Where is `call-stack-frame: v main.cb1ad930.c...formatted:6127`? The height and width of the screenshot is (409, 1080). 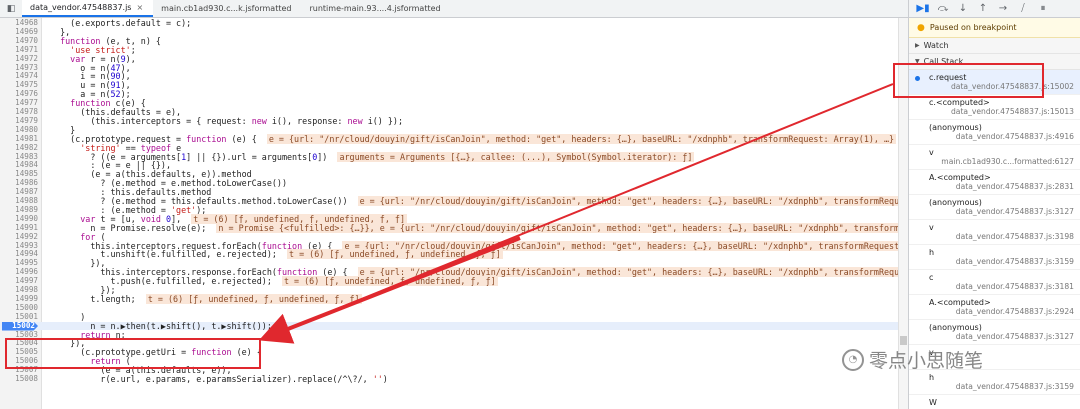 call-stack-frame: v main.cb1ad930.c...formatted:6127 is located at coordinates (994, 157).